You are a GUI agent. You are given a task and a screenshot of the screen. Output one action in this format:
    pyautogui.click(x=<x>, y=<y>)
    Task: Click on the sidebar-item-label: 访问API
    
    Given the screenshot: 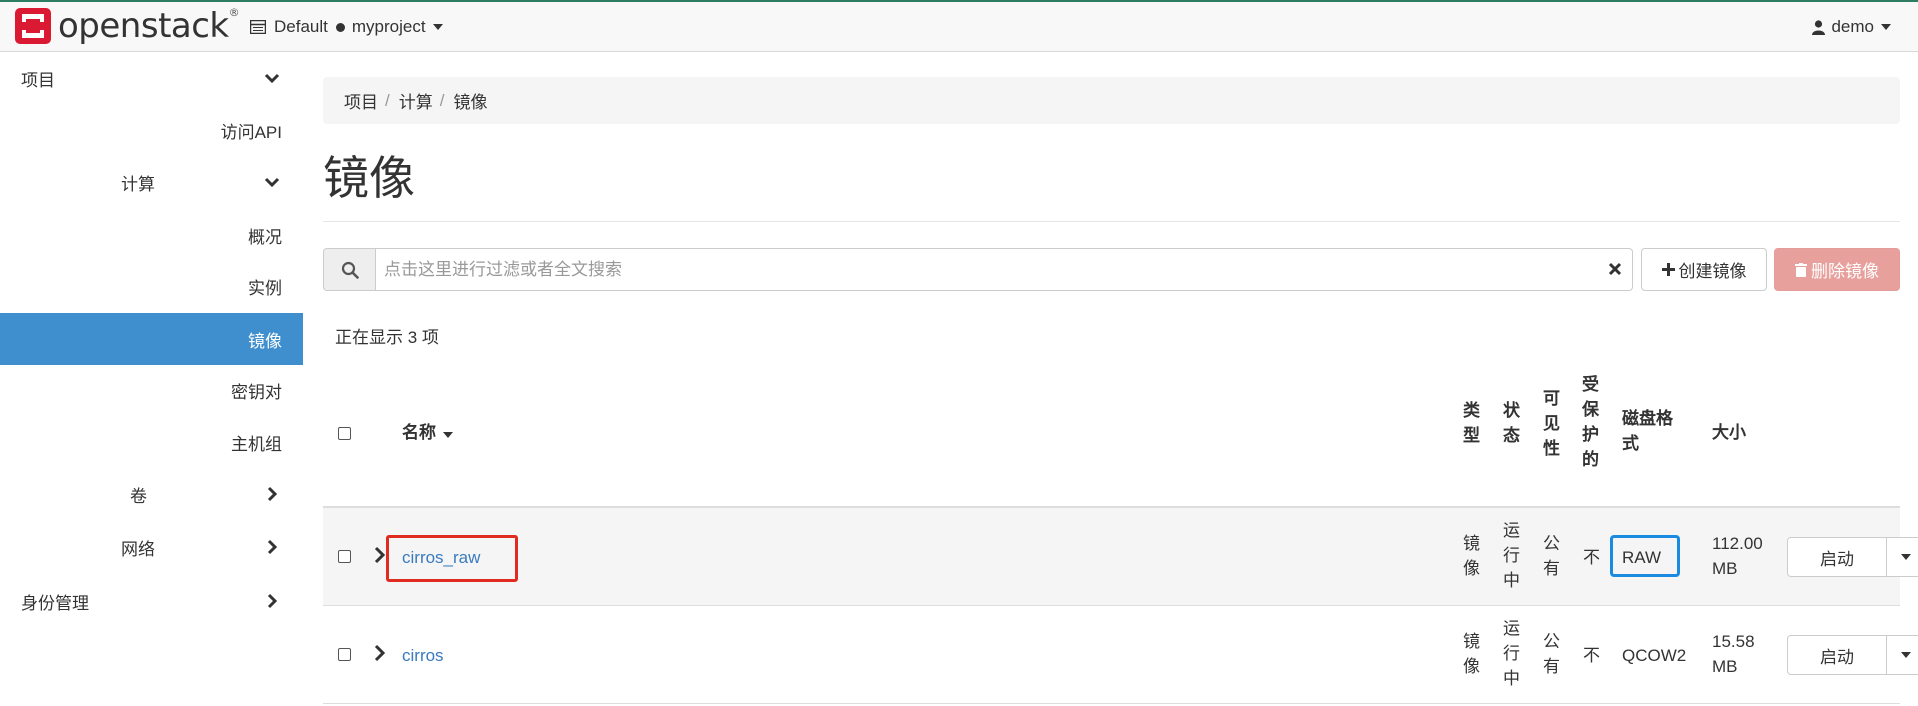 What is the action you would take?
    pyautogui.click(x=251, y=132)
    